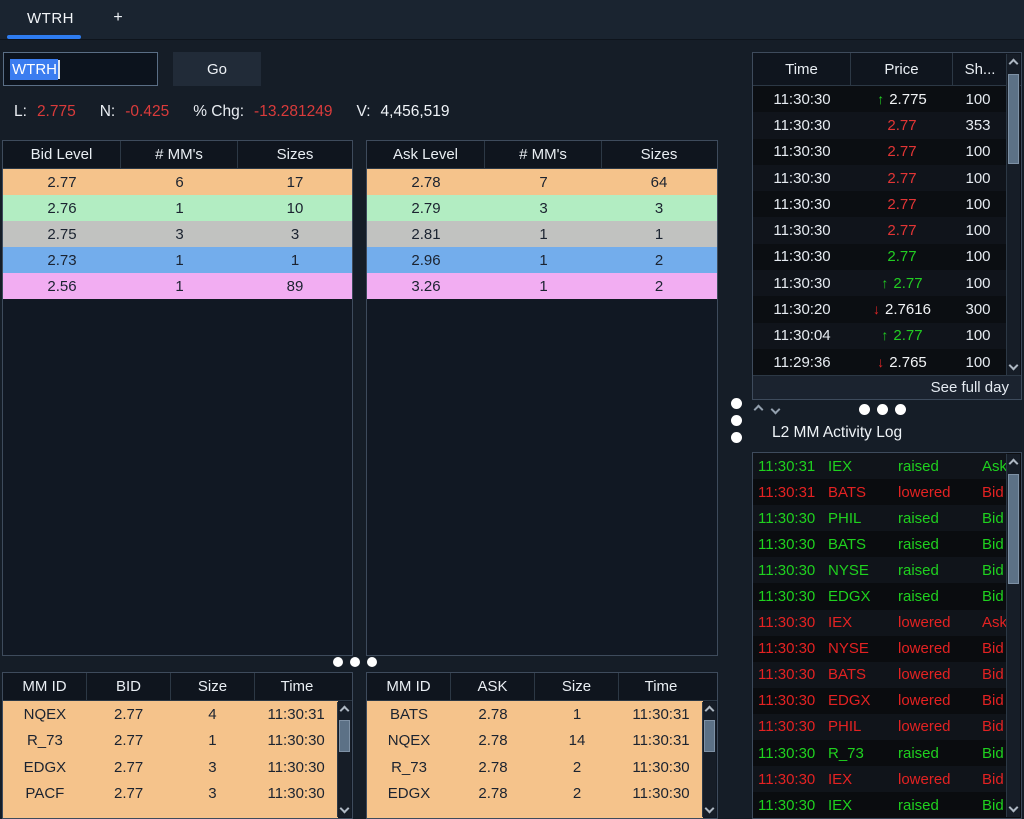 The height and width of the screenshot is (819, 1024). Describe the element at coordinates (177, 182) in the screenshot. I see `bid-level-row: 2.77 6 17` at that location.